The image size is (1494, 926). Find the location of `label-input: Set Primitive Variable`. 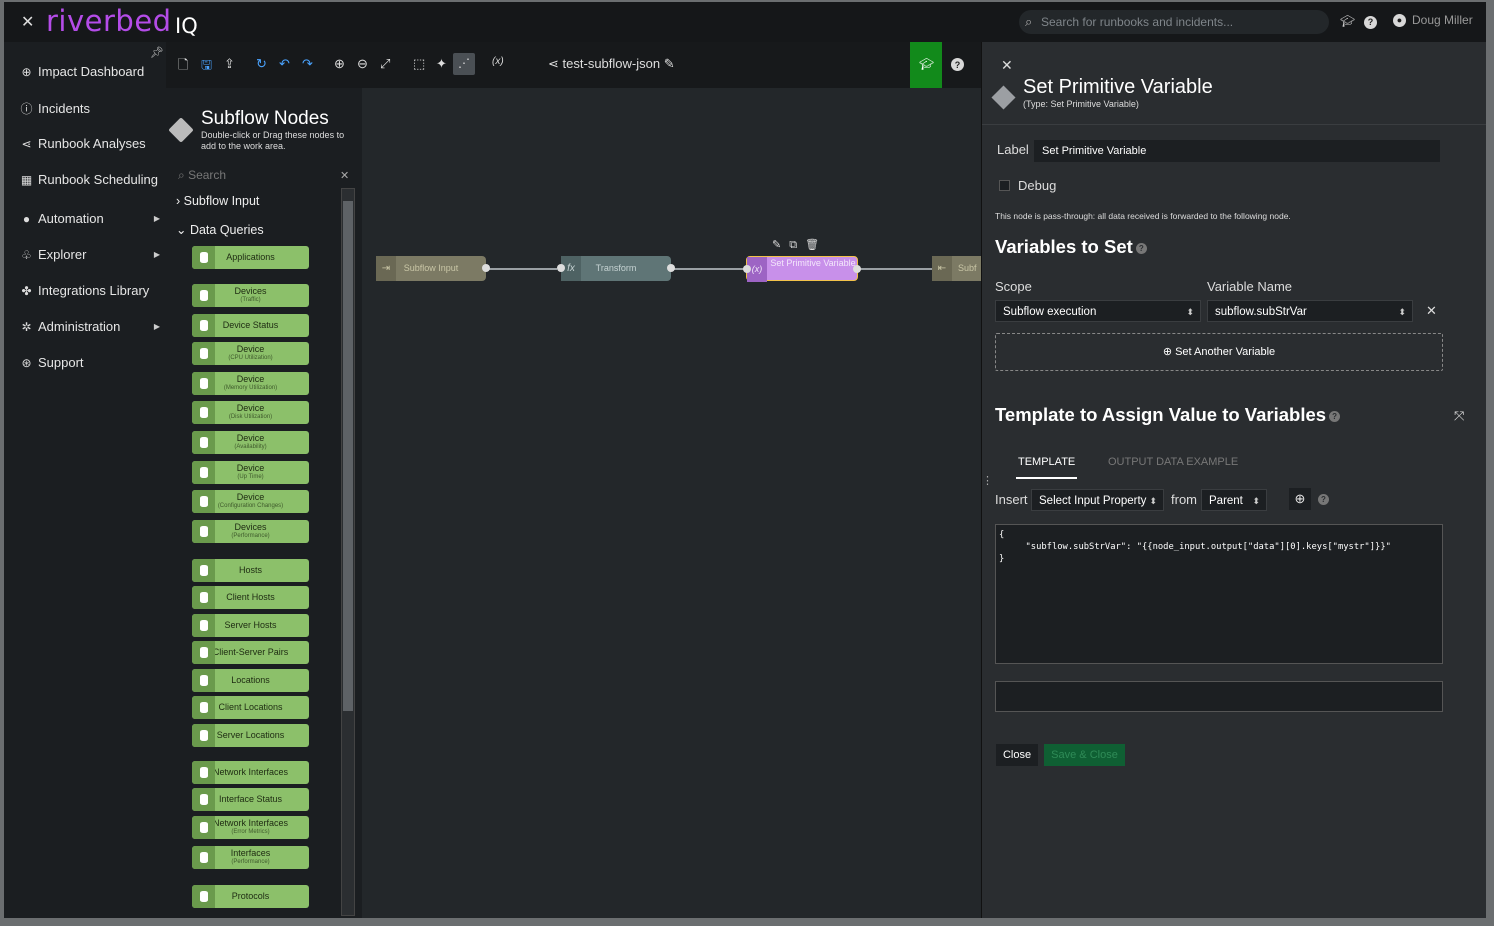

label-input: Set Primitive Variable is located at coordinates (1237, 151).